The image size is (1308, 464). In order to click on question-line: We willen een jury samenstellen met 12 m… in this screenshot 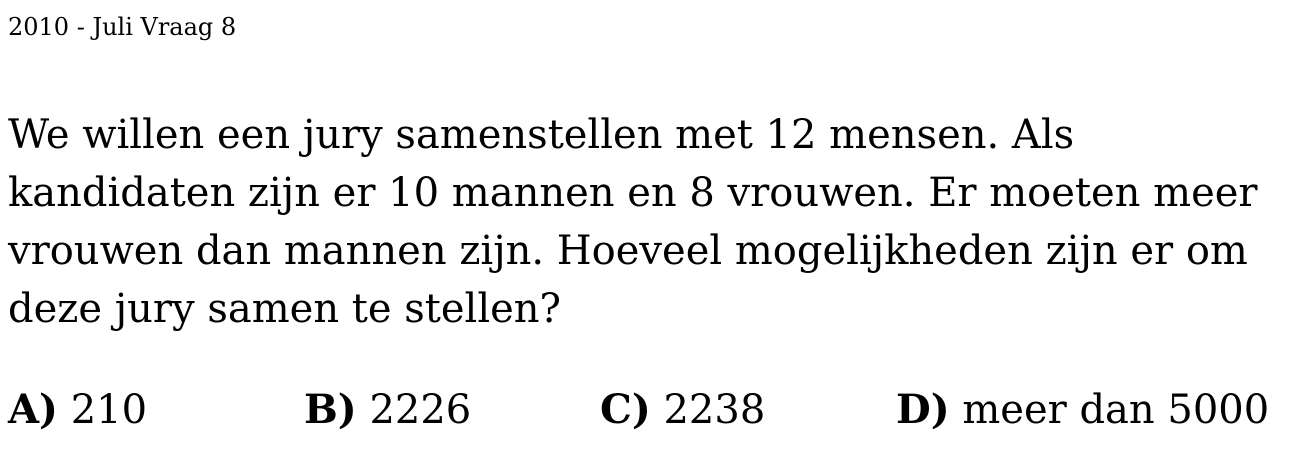, I will do `click(541, 135)`.